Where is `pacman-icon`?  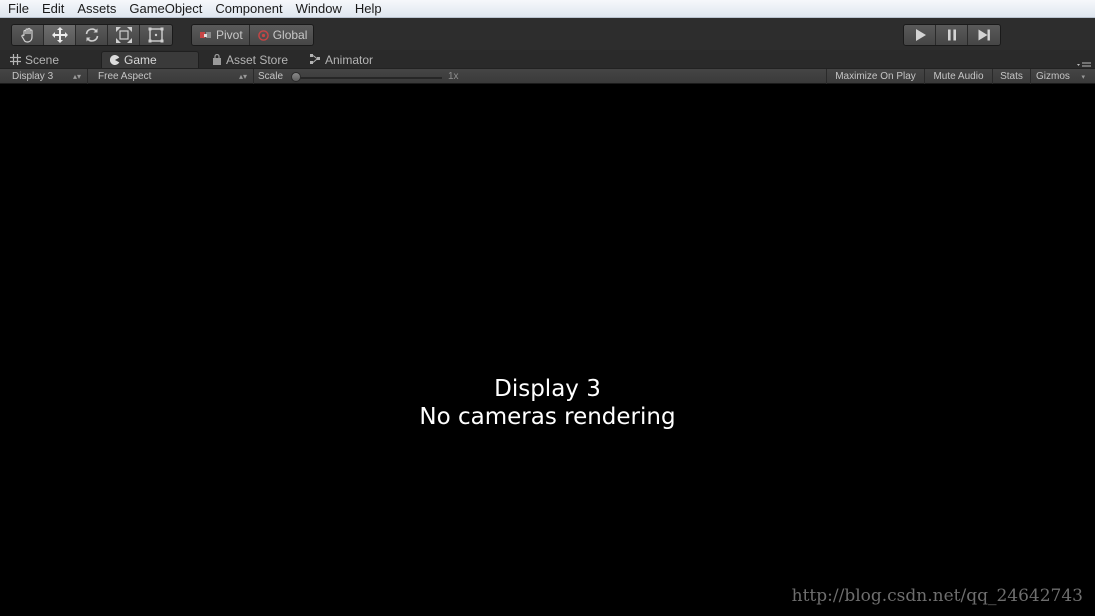 pacman-icon is located at coordinates (115, 60).